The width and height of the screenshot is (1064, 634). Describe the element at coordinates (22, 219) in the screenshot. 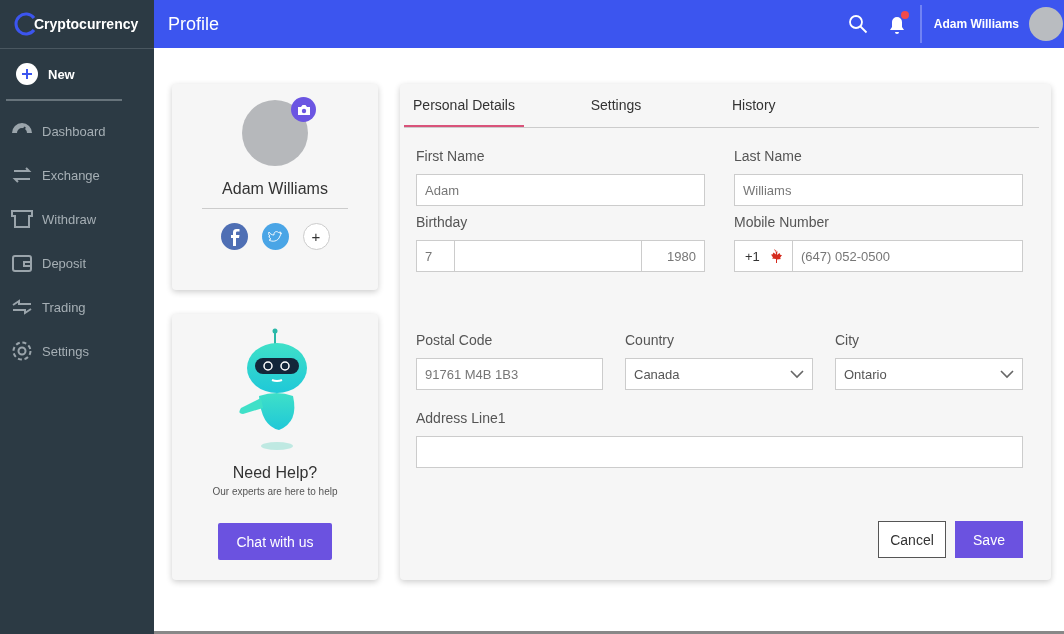

I see `atm-icon` at that location.